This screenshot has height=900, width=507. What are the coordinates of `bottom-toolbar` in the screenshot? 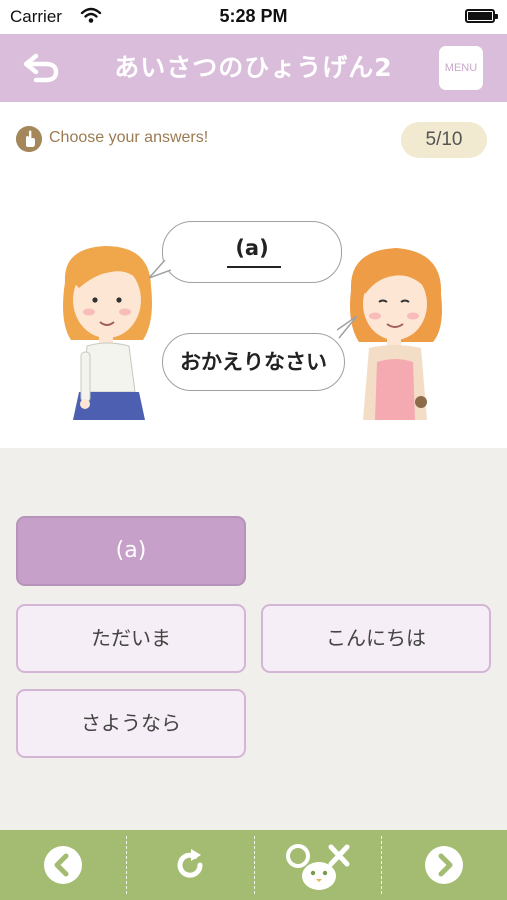 It's located at (253, 865).